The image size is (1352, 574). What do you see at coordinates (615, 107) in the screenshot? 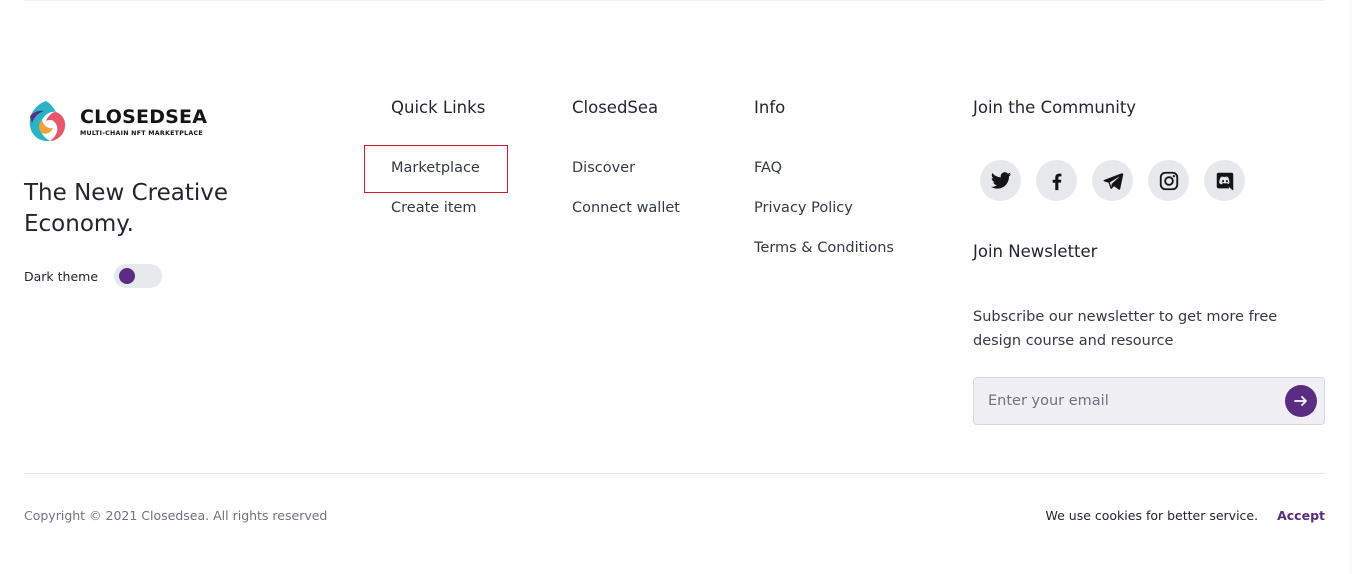
I see `closedsea-title: ClosedSea` at bounding box center [615, 107].